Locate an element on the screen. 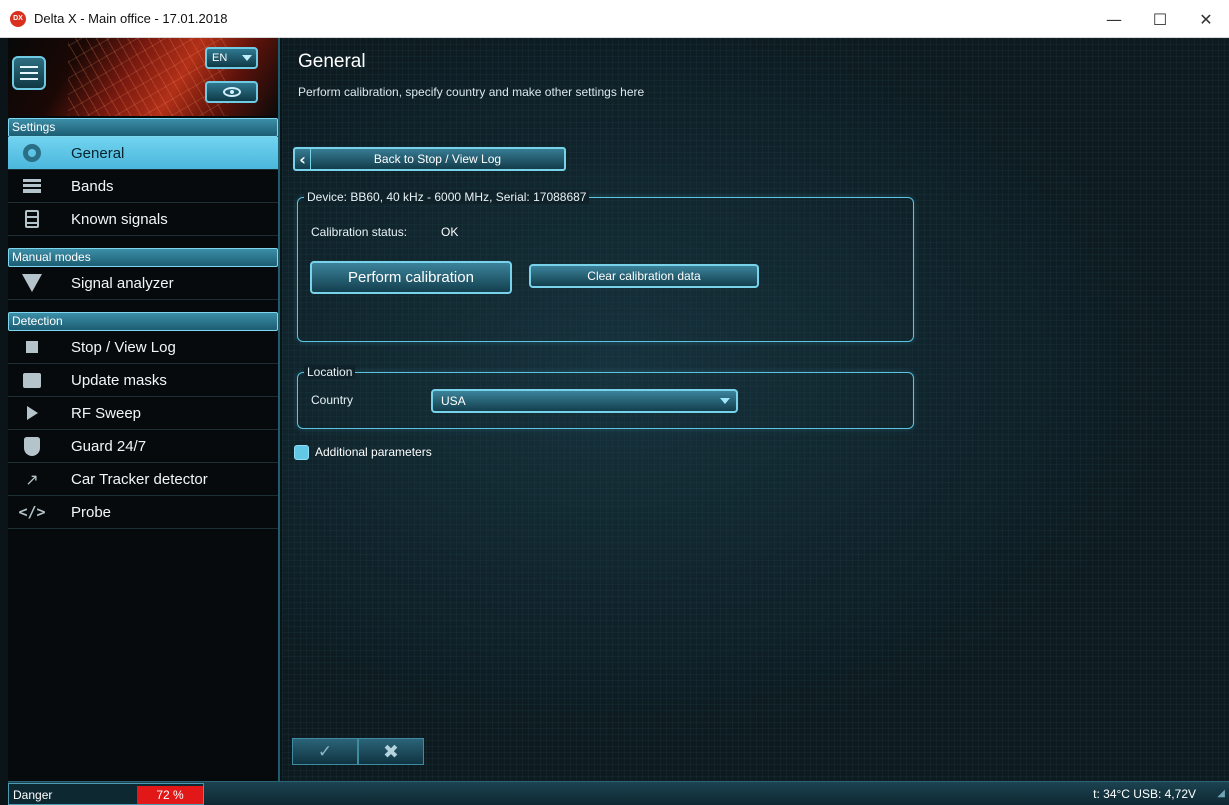 This screenshot has width=1229, height=805. language-label: EN is located at coordinates (220, 58).